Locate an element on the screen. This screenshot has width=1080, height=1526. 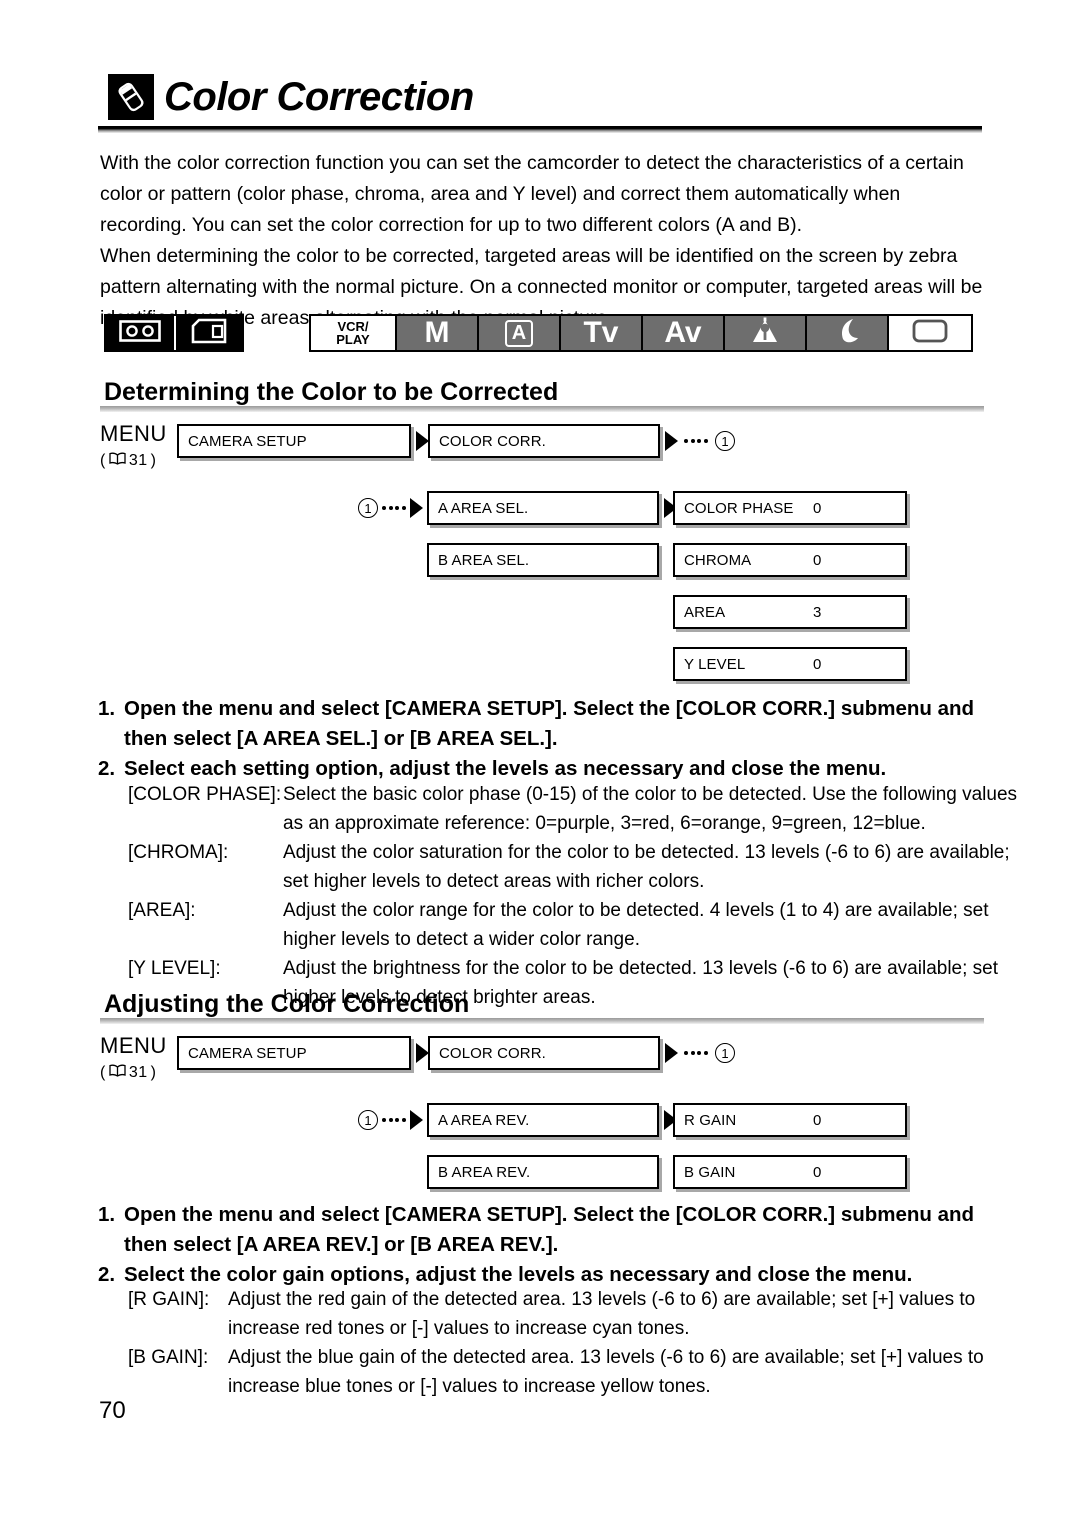
section-1-heading: Determining the Color to be Corrected is located at coordinates (331, 392).